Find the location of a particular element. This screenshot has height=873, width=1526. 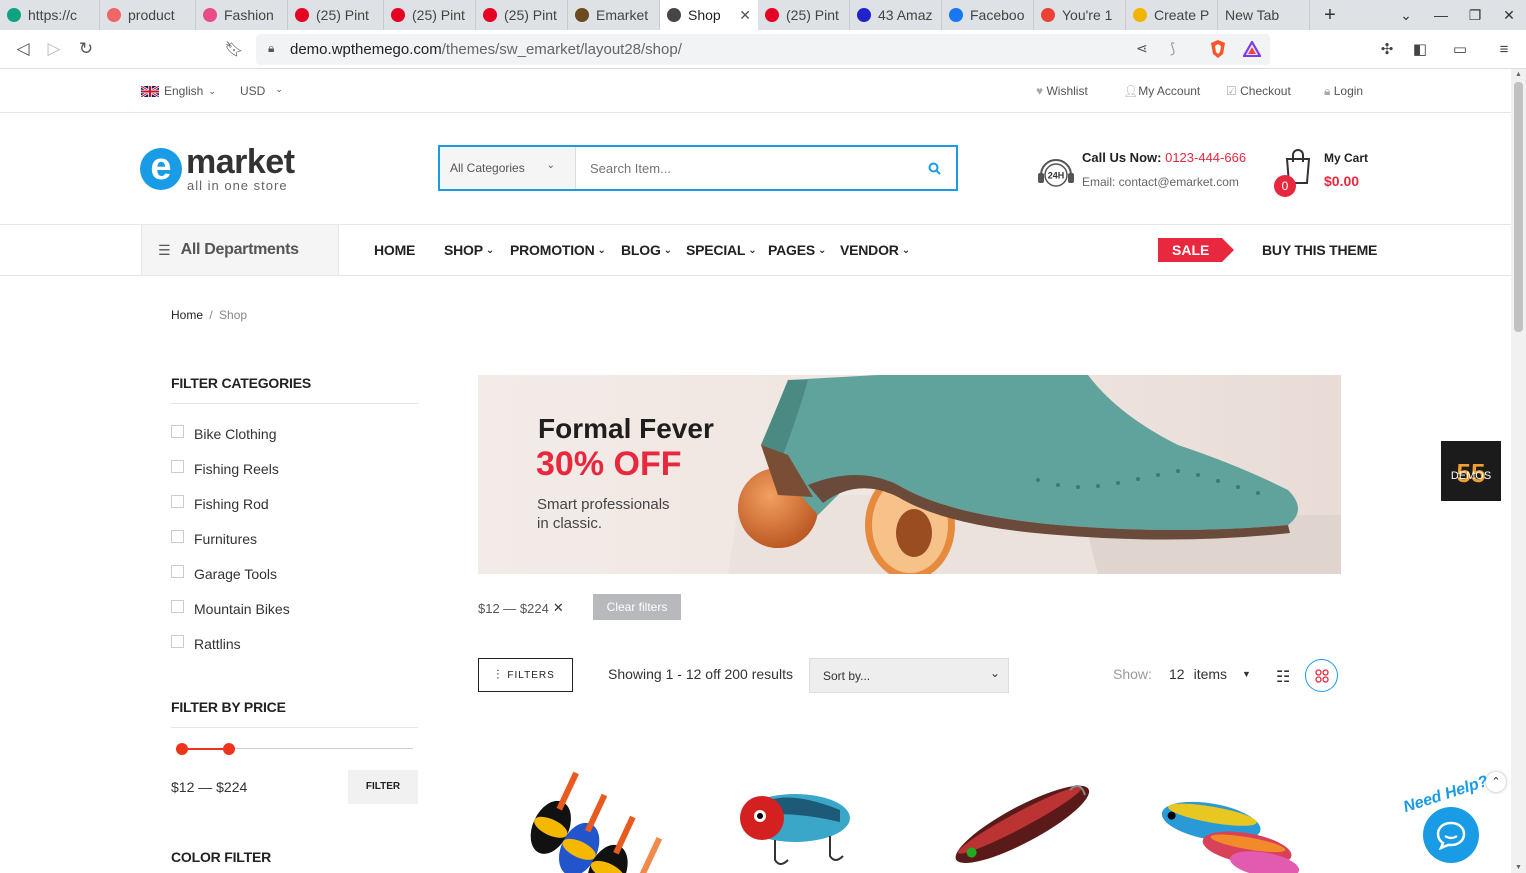

browser-tab: Create P is located at coordinates (1172, 15).